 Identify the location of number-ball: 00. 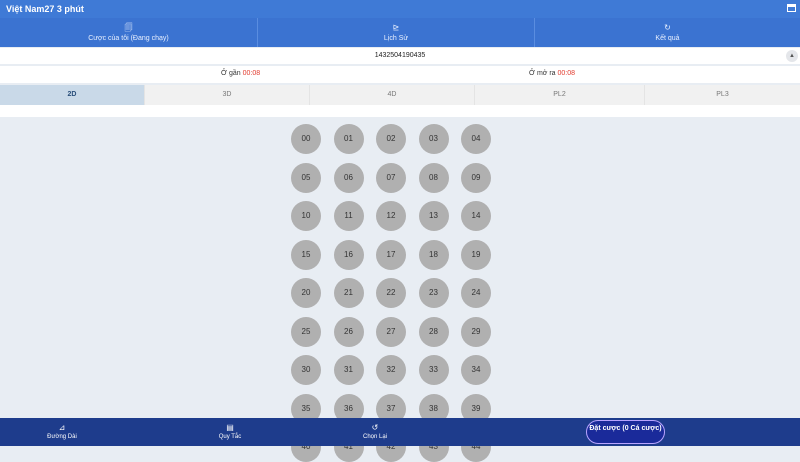
(306, 139).